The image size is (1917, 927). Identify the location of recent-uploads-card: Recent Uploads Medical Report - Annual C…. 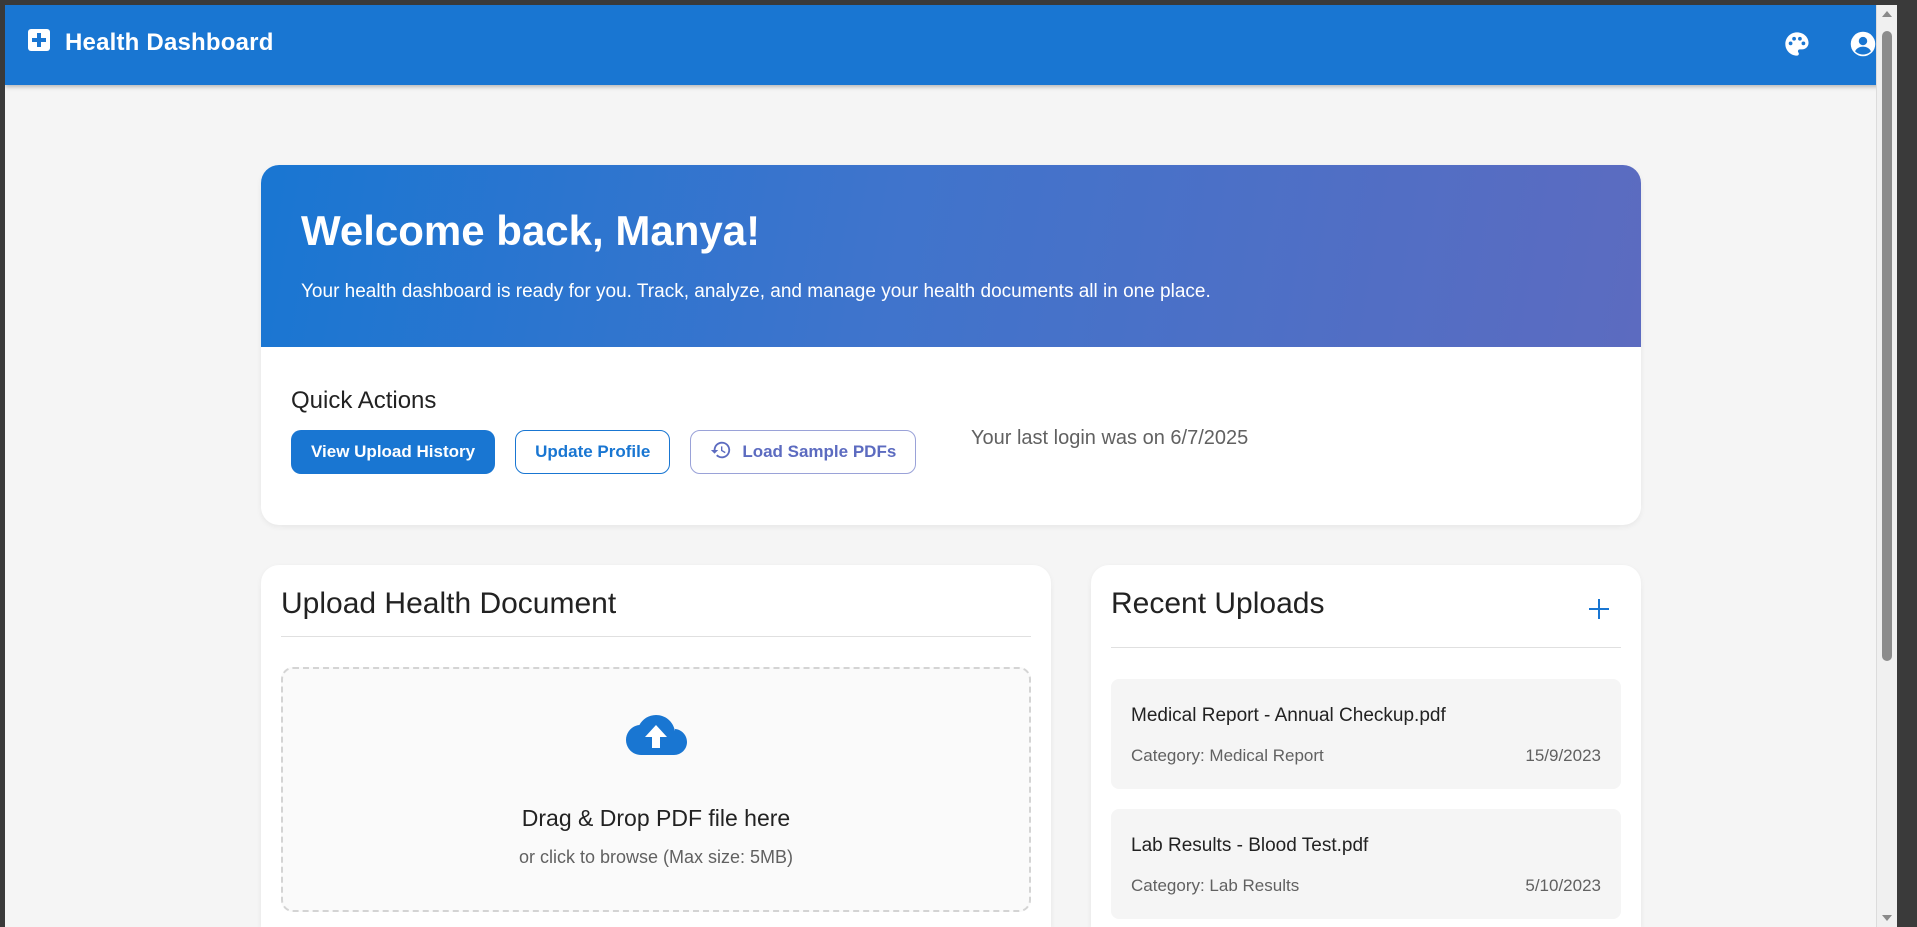
(1366, 746).